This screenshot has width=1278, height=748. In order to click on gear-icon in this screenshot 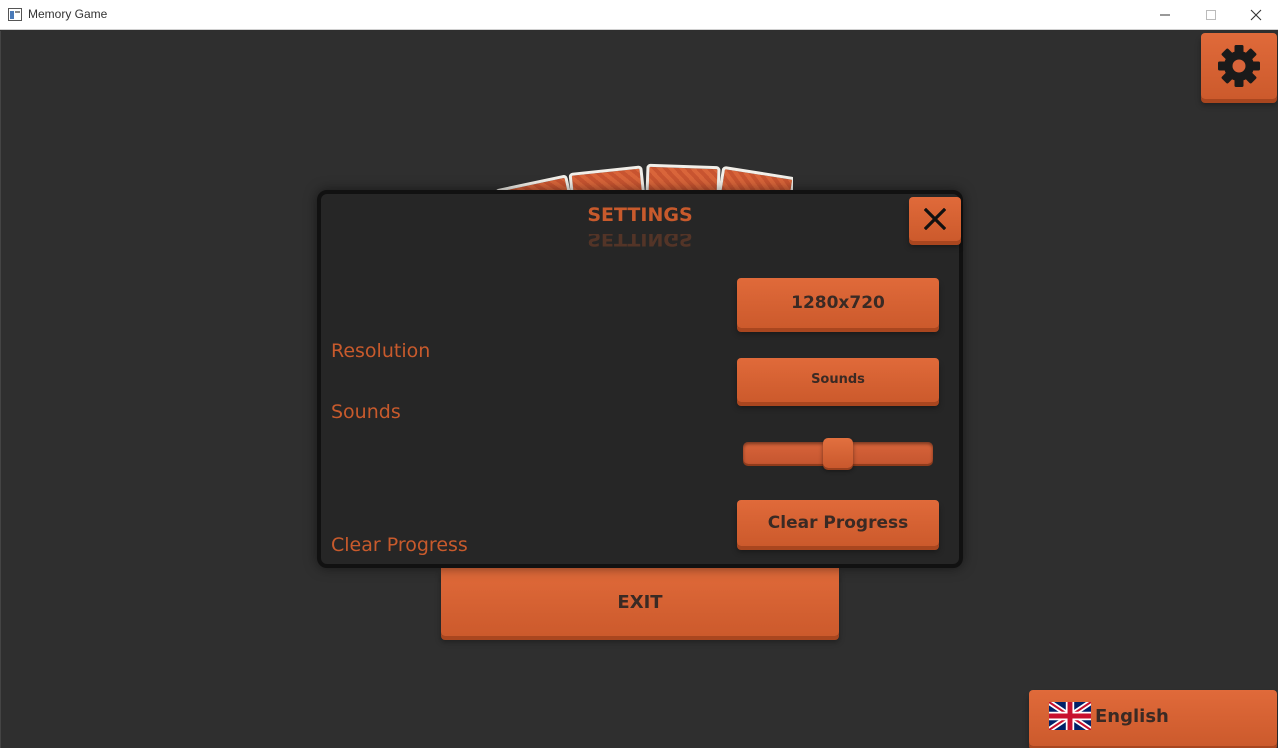, I will do `click(1239, 66)`.